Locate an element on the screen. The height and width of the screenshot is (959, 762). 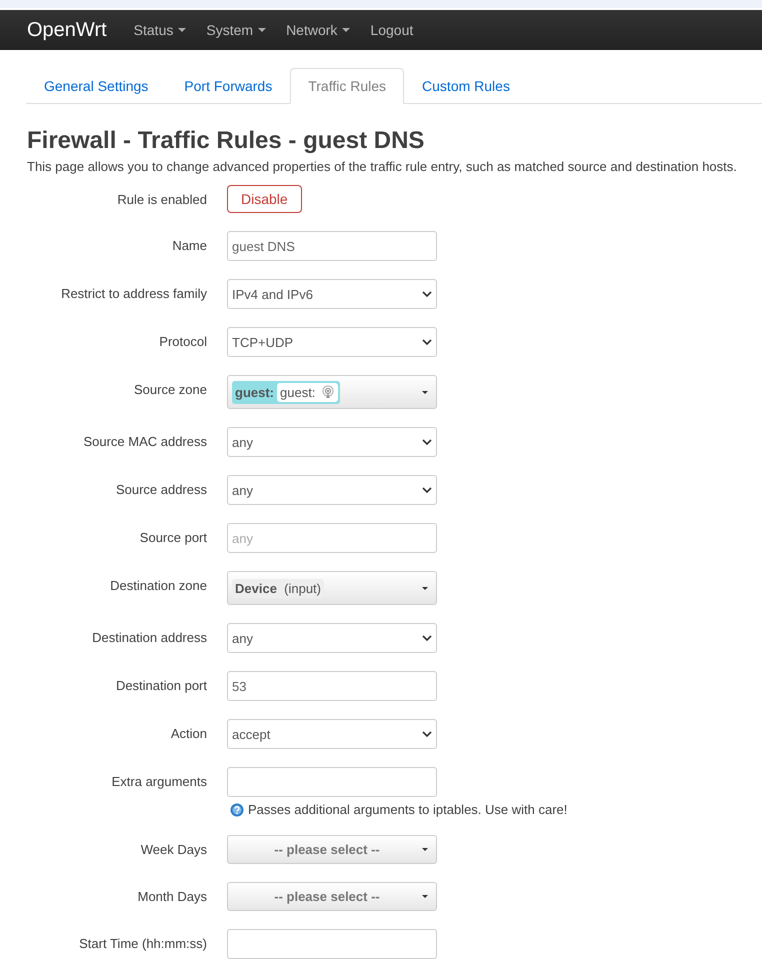
tab: Port Forwards is located at coordinates (228, 86).